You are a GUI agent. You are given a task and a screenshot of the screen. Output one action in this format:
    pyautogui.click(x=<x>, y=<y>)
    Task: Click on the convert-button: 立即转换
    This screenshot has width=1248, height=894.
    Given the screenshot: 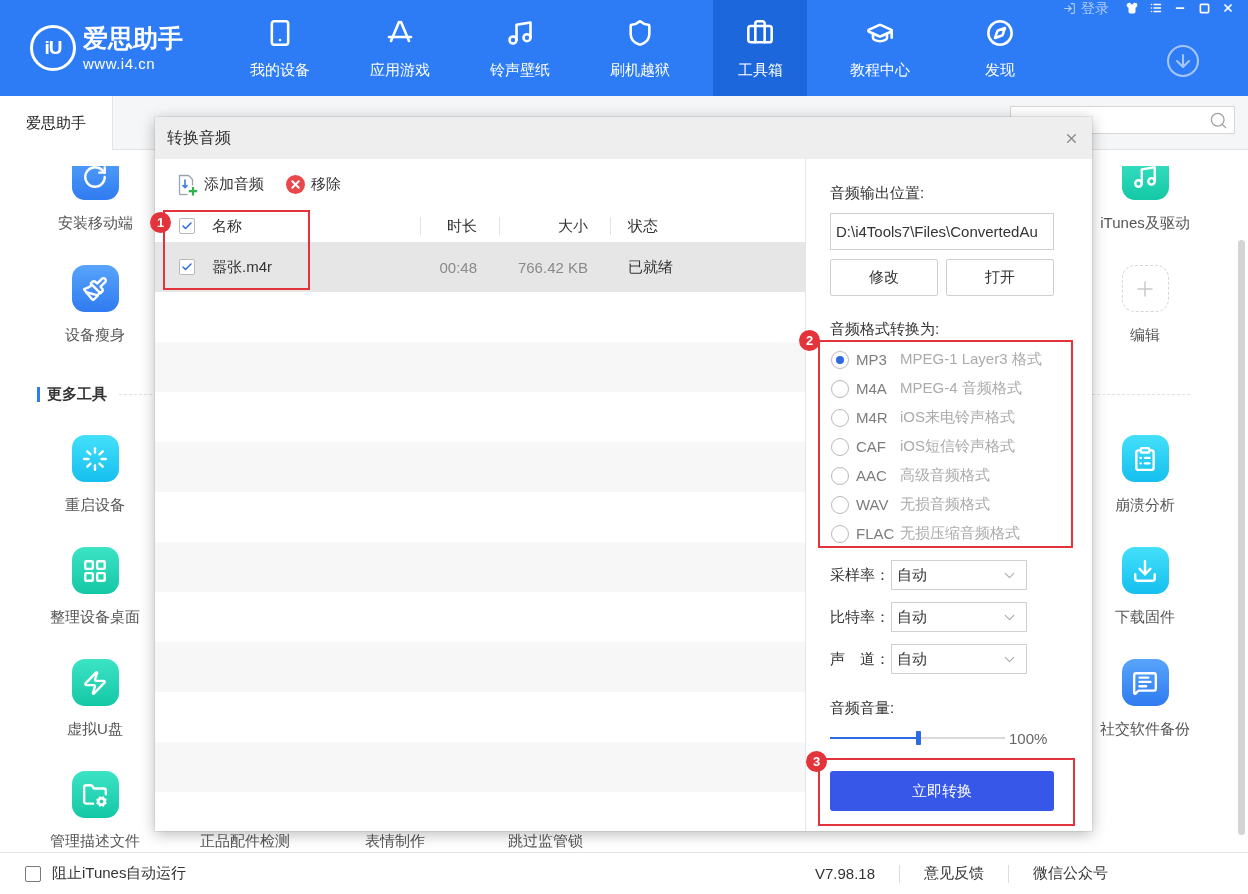 What is the action you would take?
    pyautogui.click(x=942, y=791)
    